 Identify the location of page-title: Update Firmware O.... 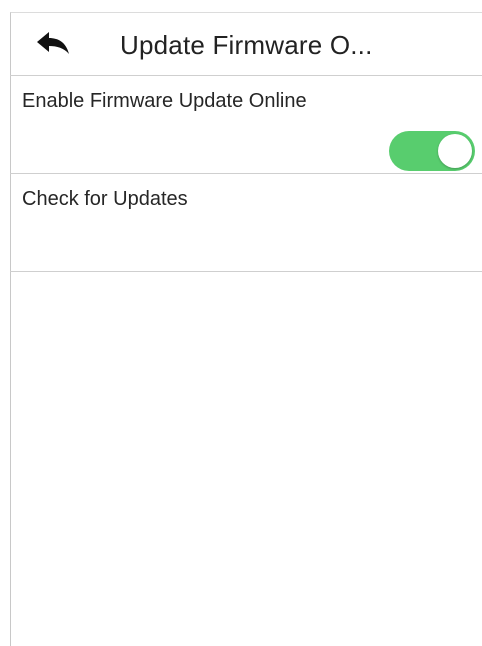
(246, 45).